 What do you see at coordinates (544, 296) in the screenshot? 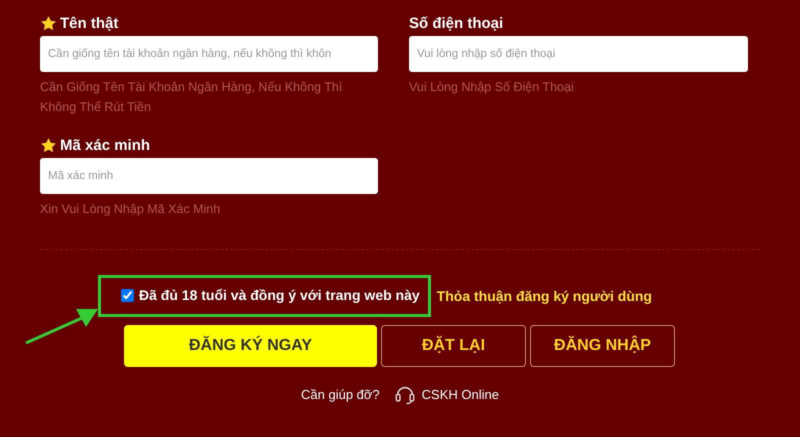
I see `terms-link: Thỏa thuận đăng ký người dùng` at bounding box center [544, 296].